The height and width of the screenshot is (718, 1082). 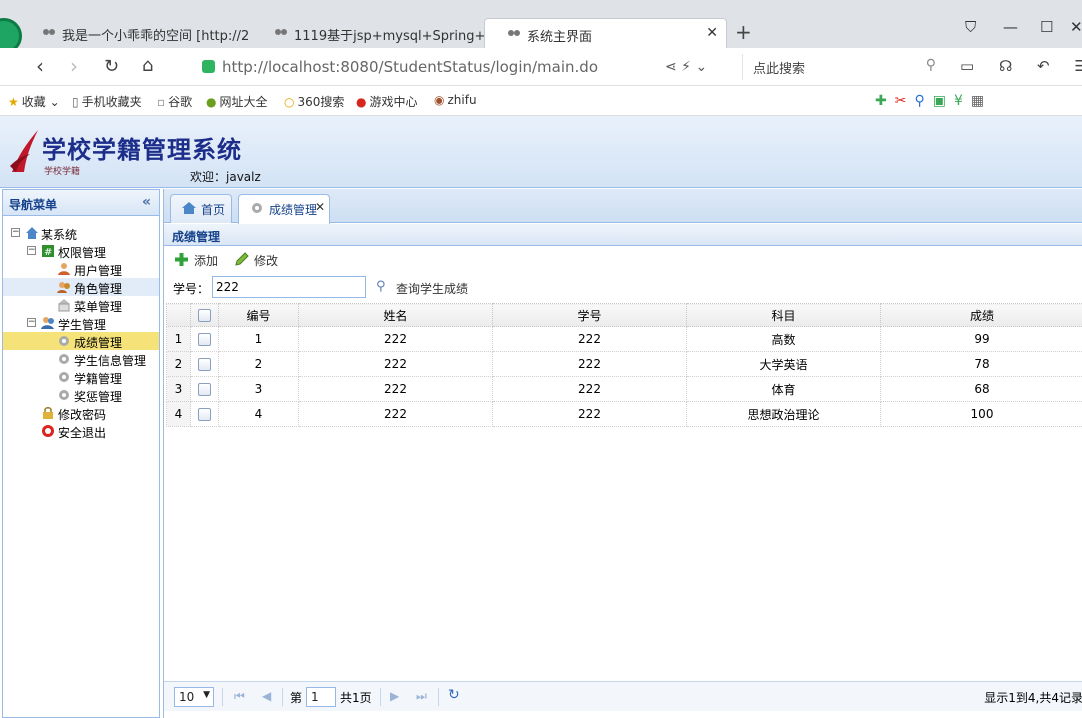 I want to click on new-tab-icon: +, so click(x=743, y=32).